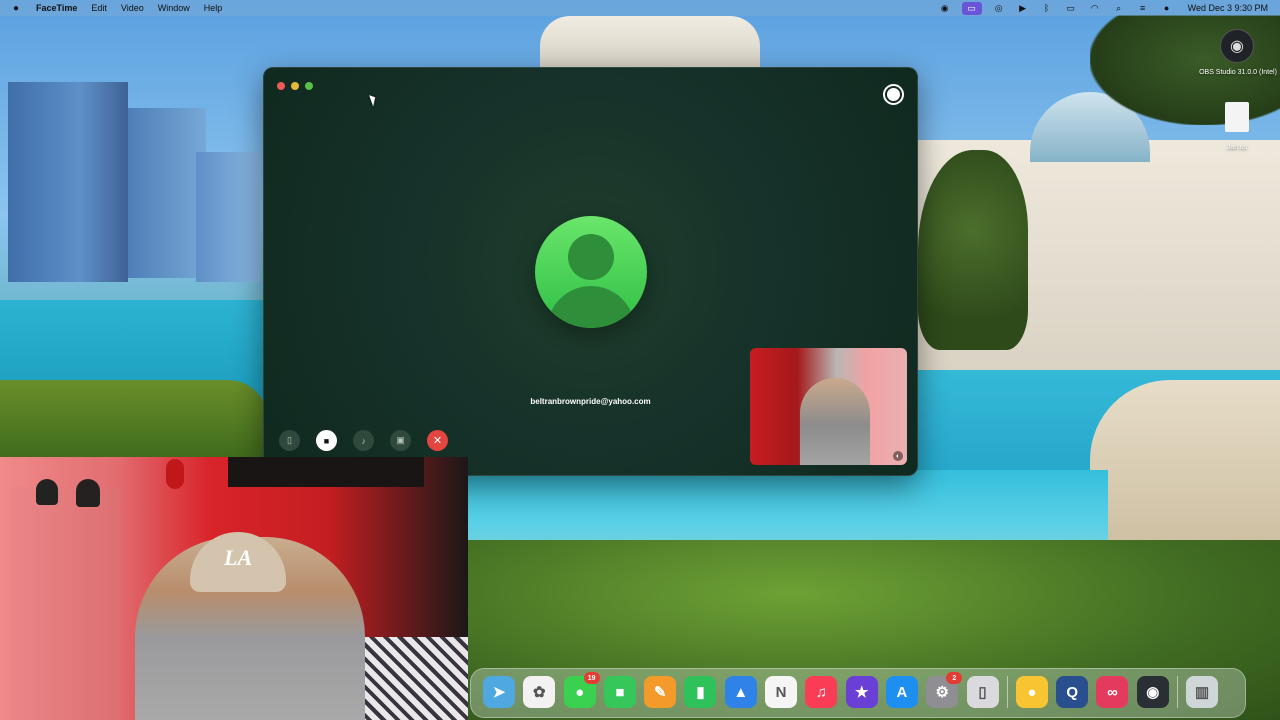 Image resolution: width=1280 pixels, height=720 pixels. I want to click on menu-help: Help, so click(213, 8).